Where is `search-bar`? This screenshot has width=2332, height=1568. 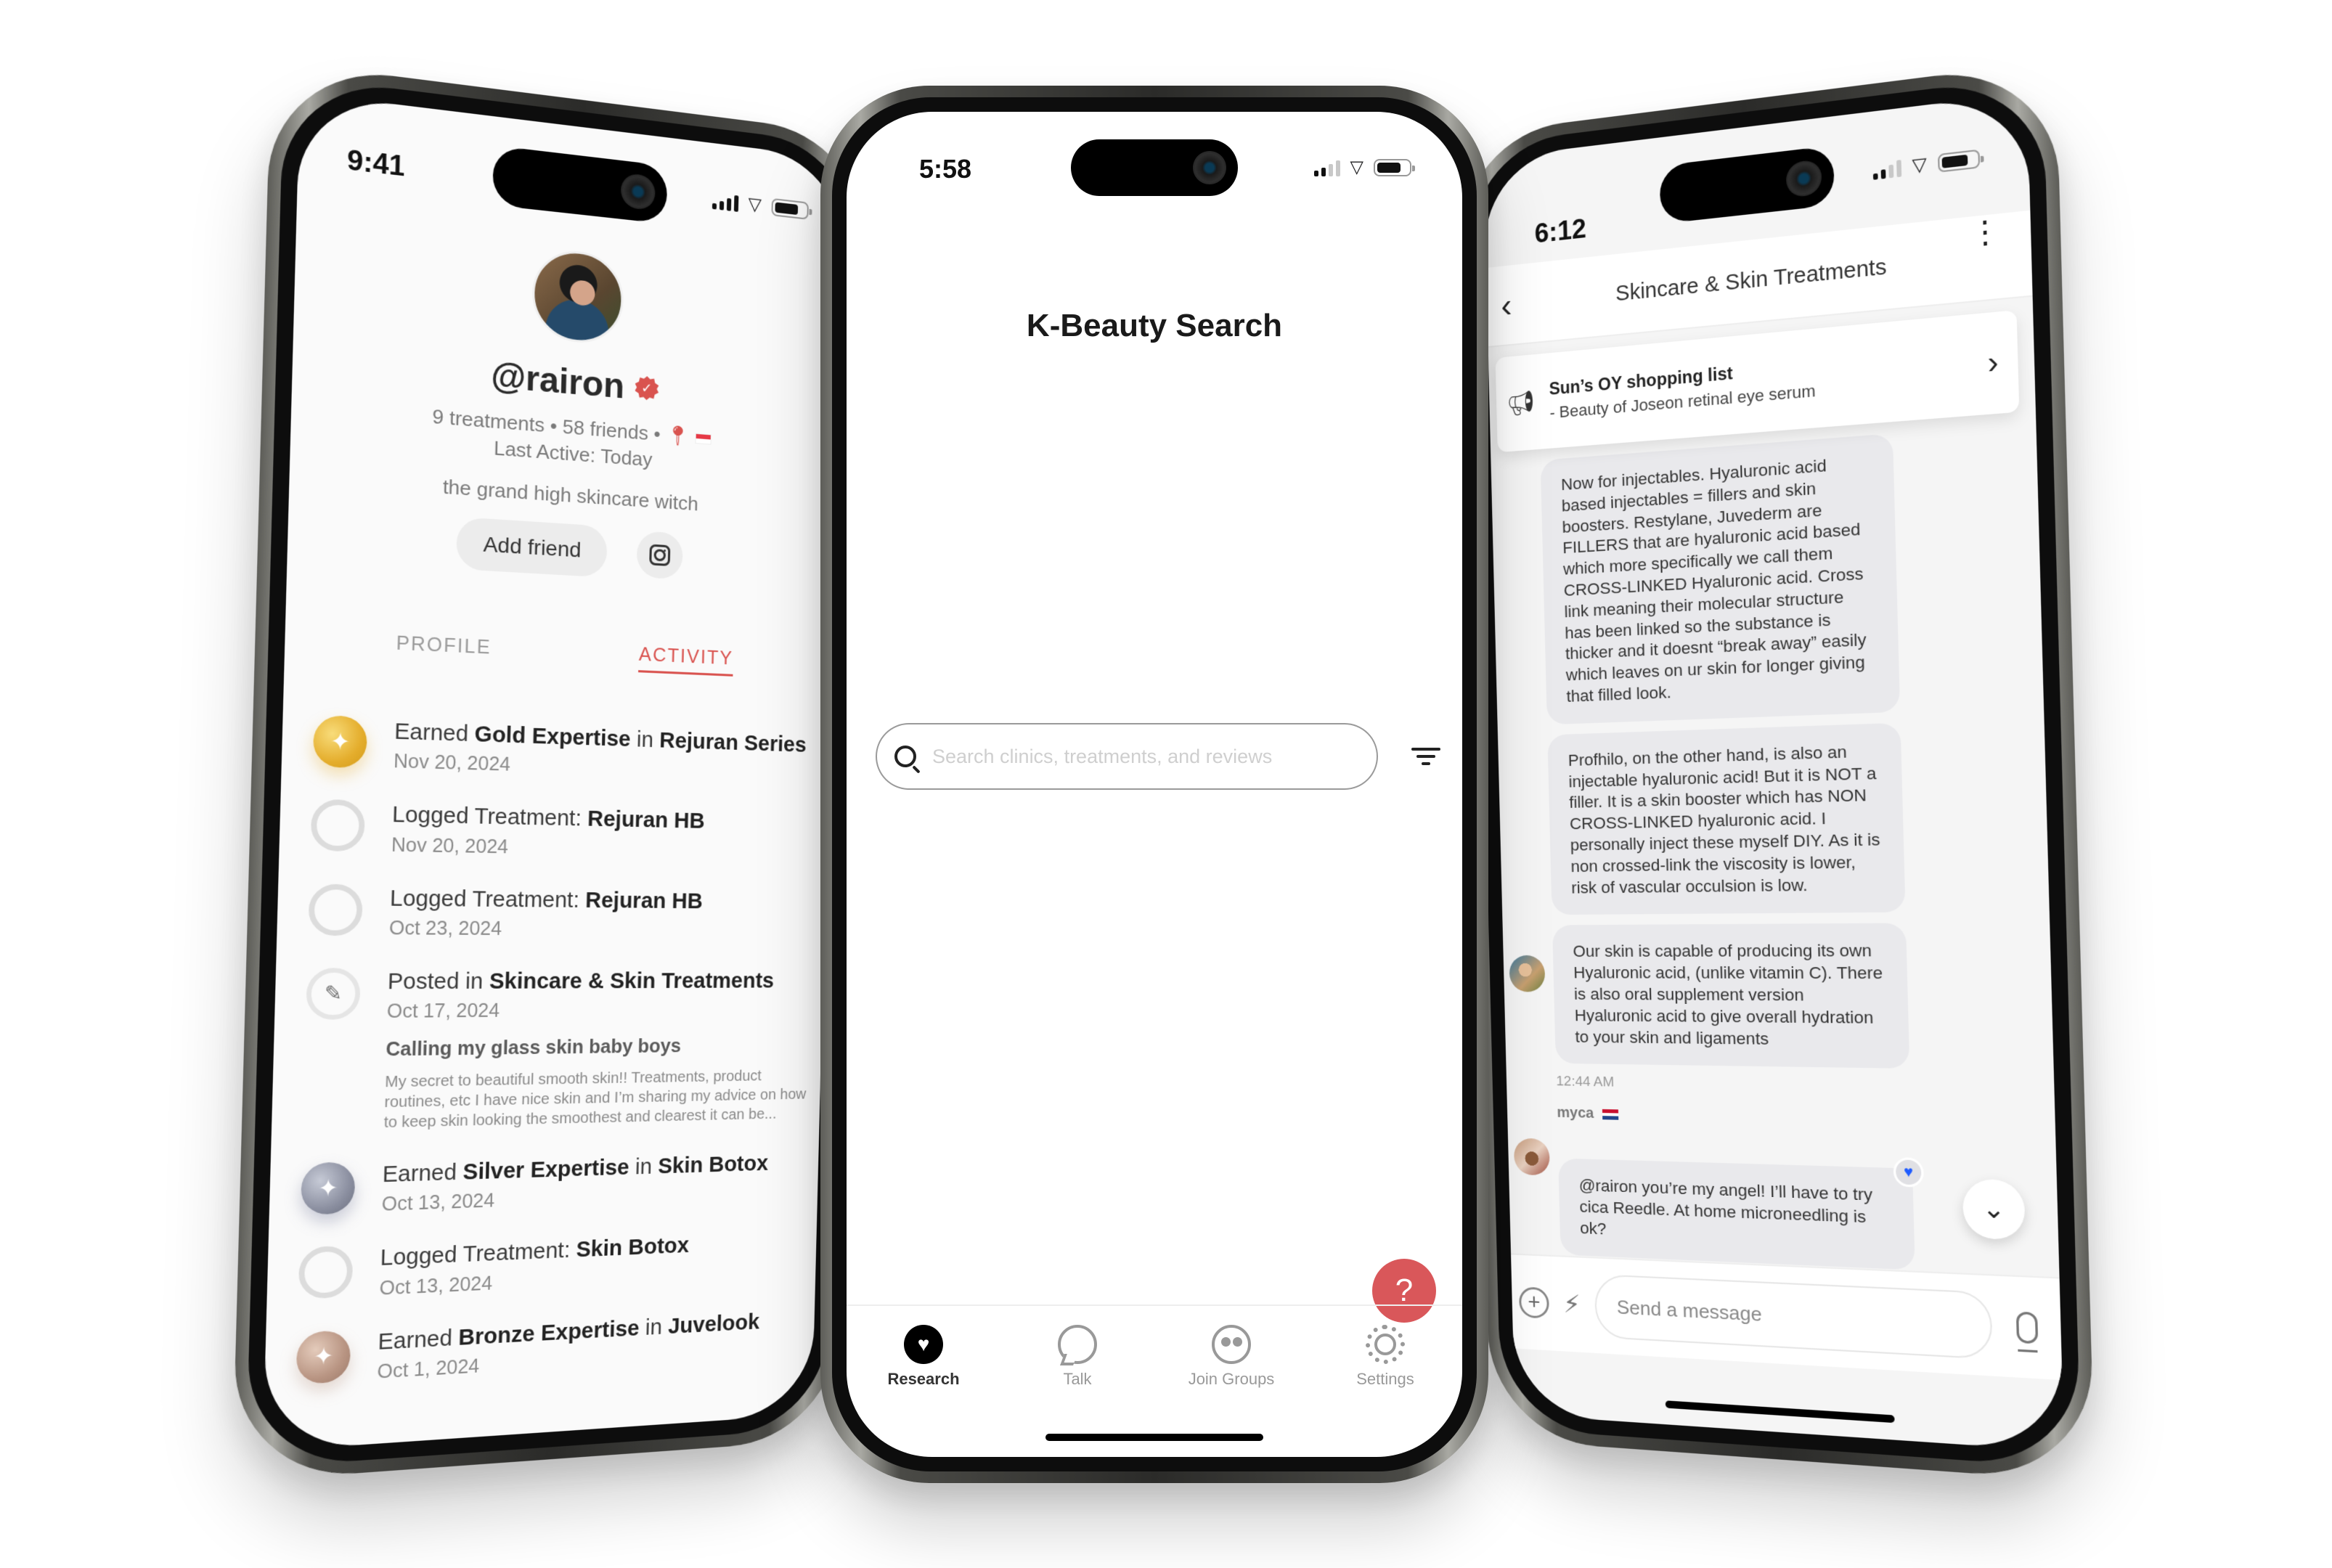 search-bar is located at coordinates (1158, 757).